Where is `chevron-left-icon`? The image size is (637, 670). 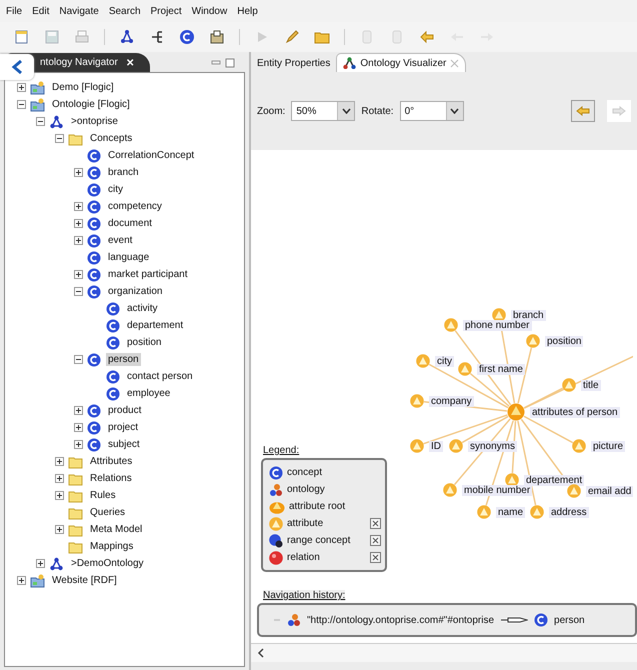 chevron-left-icon is located at coordinates (17, 67).